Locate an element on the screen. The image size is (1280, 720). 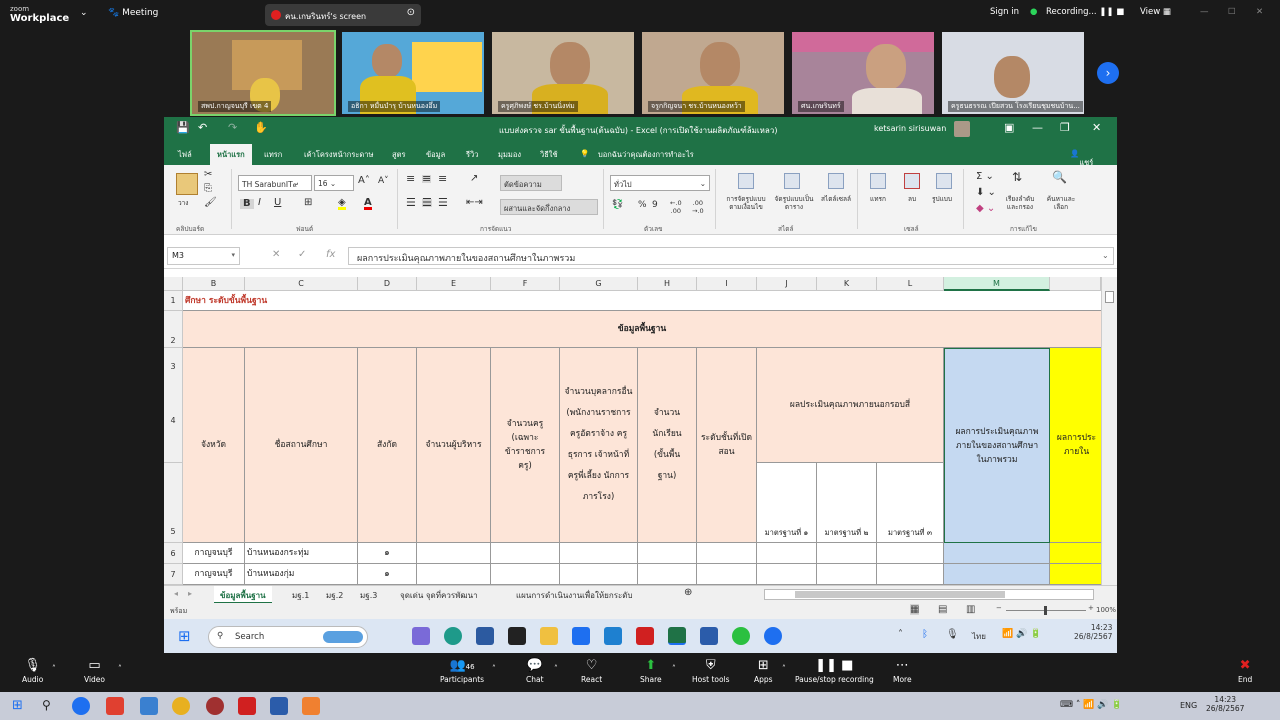
zoom-slider is located at coordinates (1046, 610).